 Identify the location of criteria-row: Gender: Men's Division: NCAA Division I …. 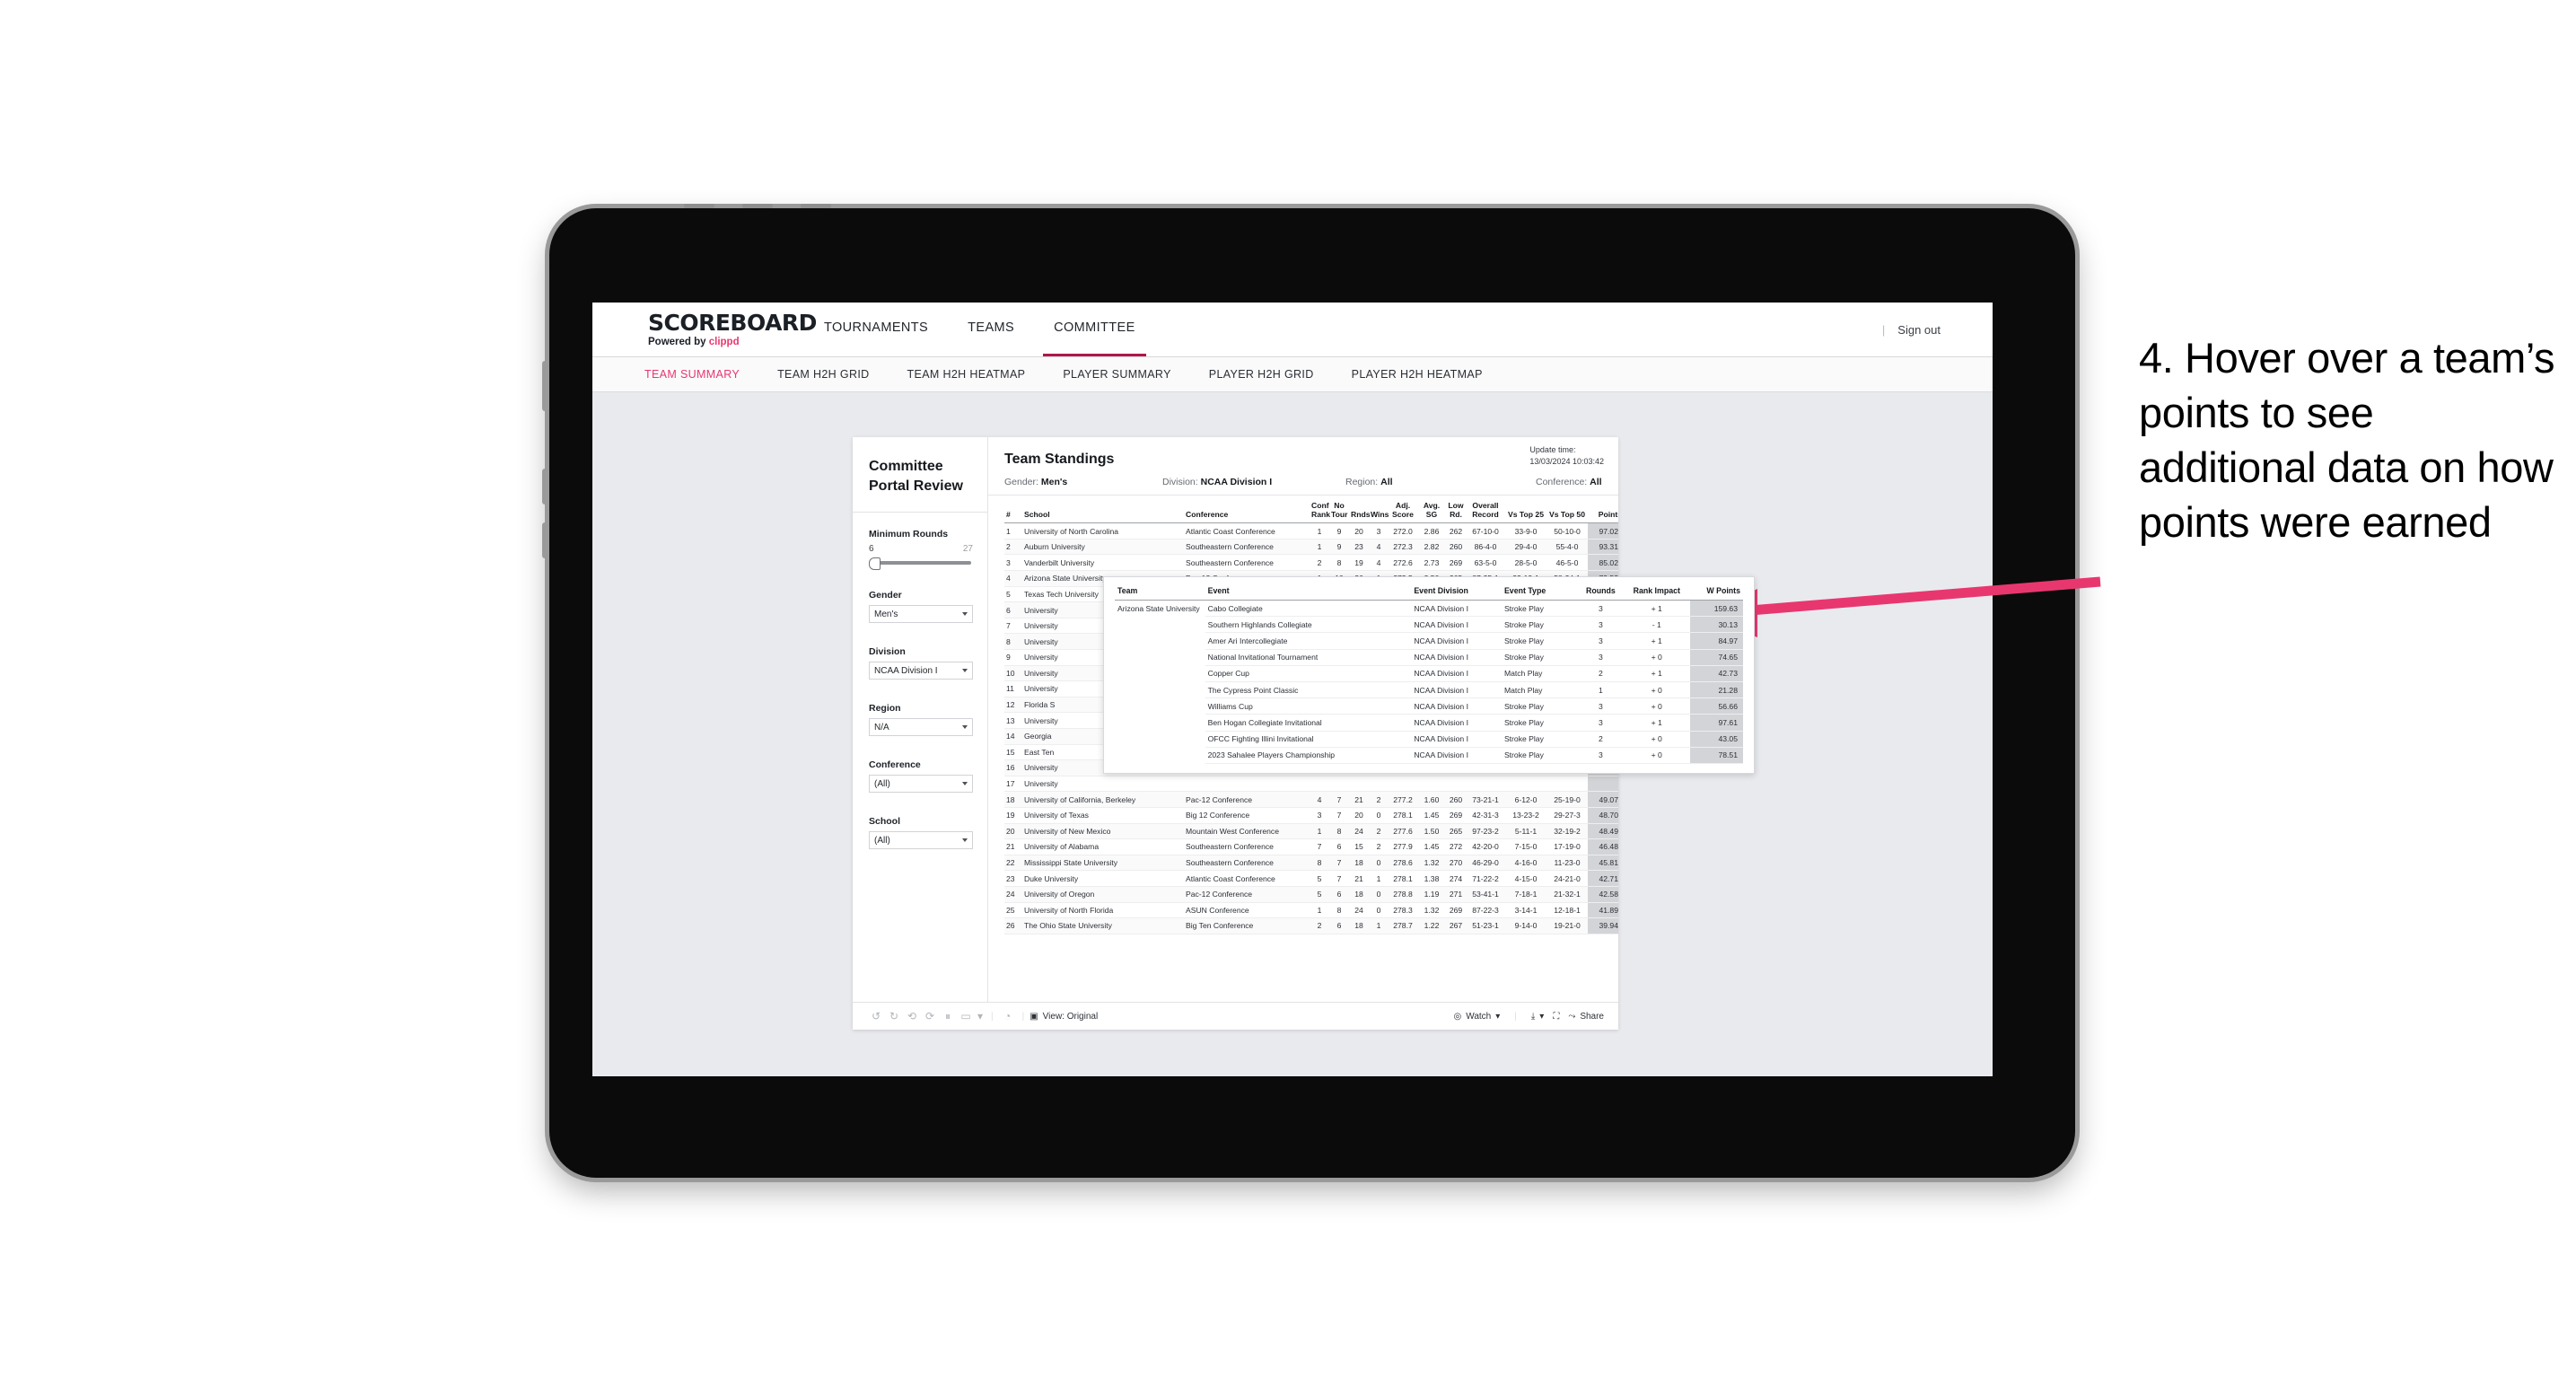
(1304, 482).